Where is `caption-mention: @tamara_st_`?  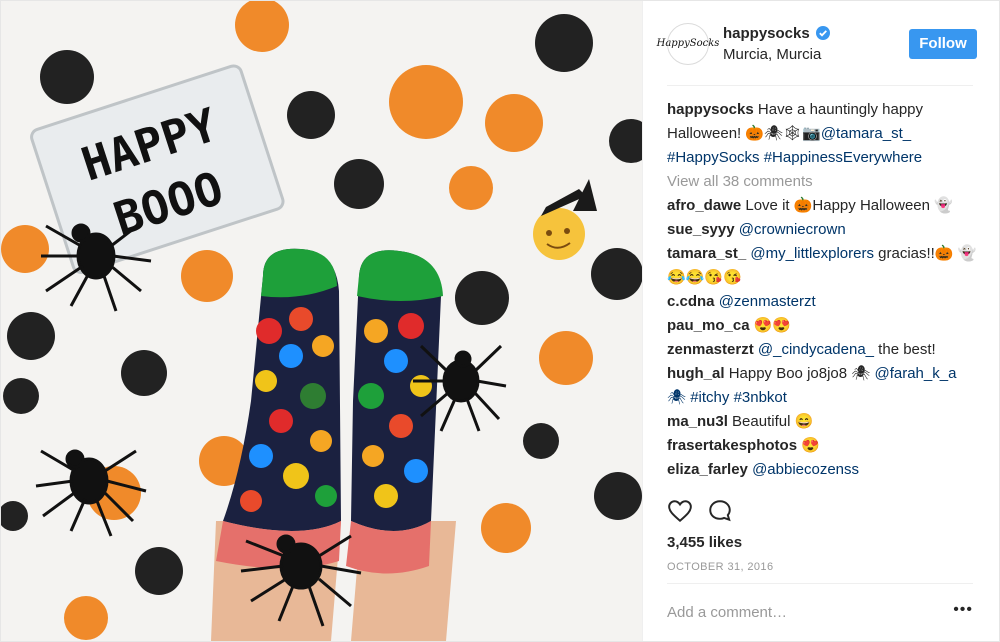 caption-mention: @tamara_st_ is located at coordinates (866, 133).